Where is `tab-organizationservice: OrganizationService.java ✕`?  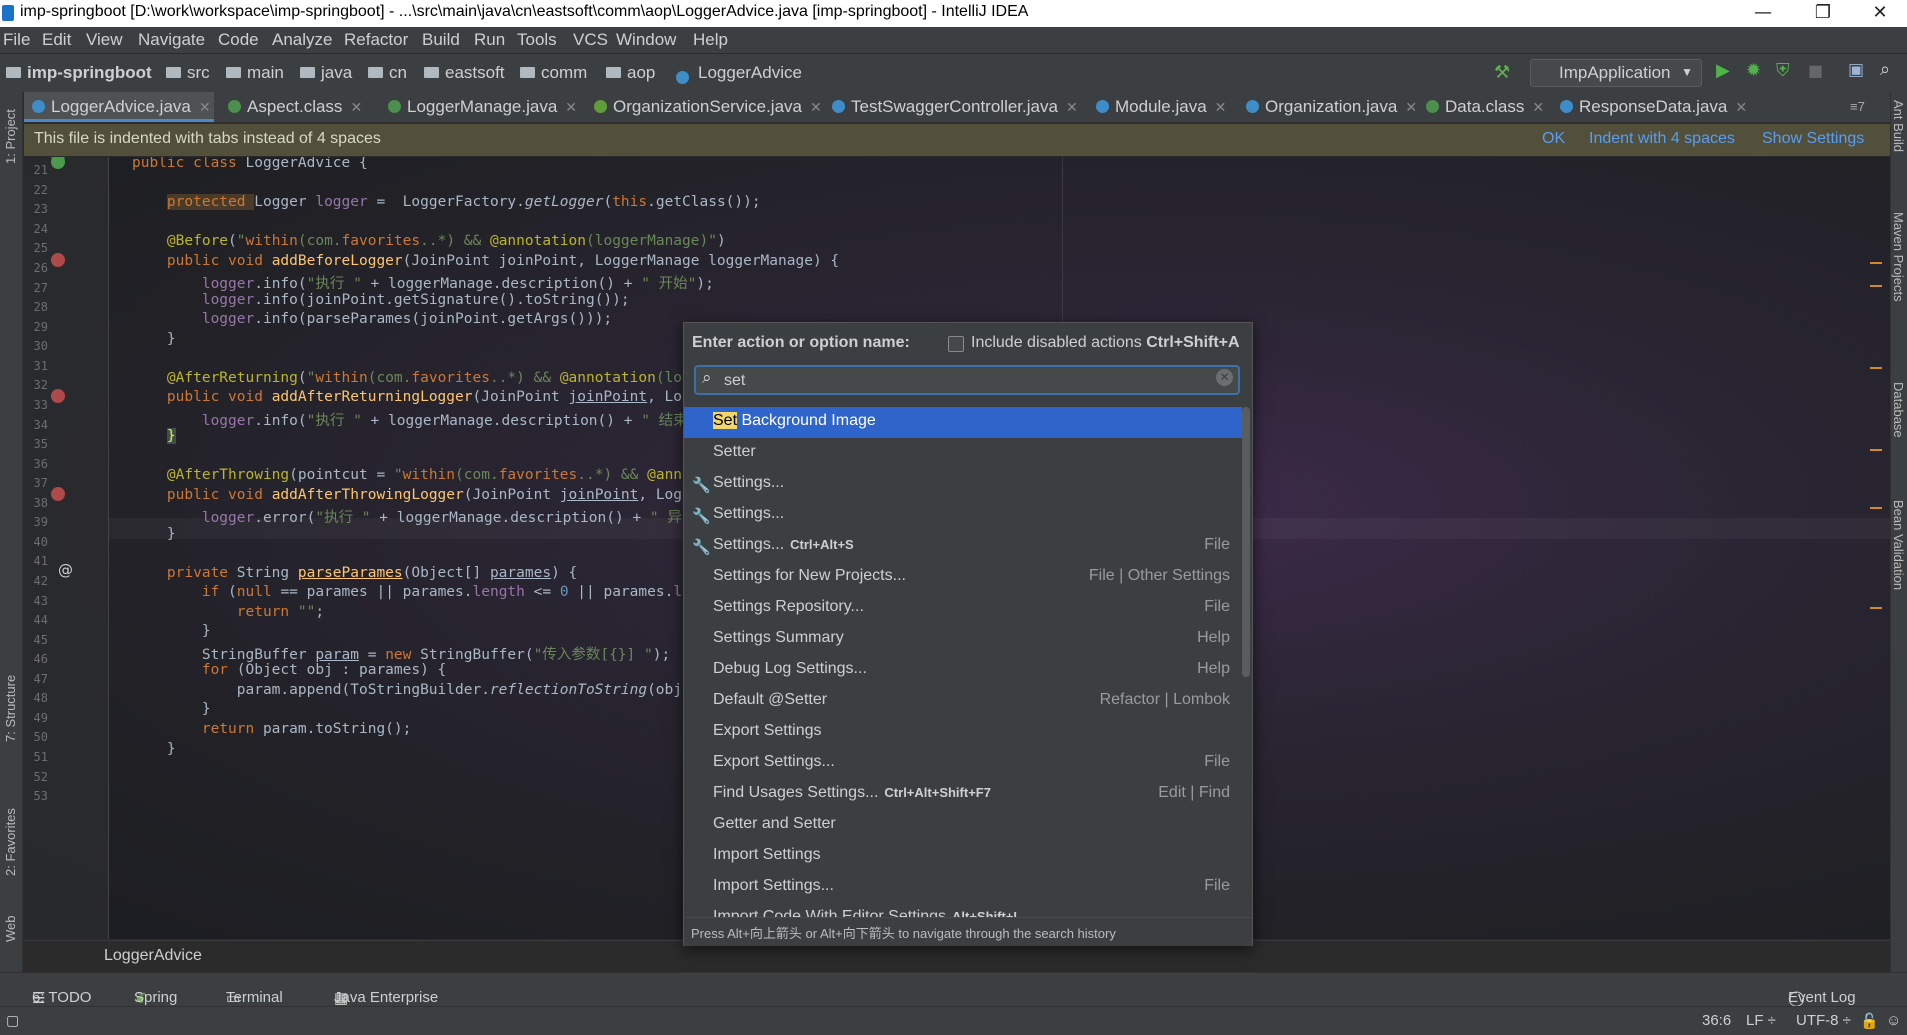 tab-organizationservice: OrganizationService.java ✕ is located at coordinates (704, 107).